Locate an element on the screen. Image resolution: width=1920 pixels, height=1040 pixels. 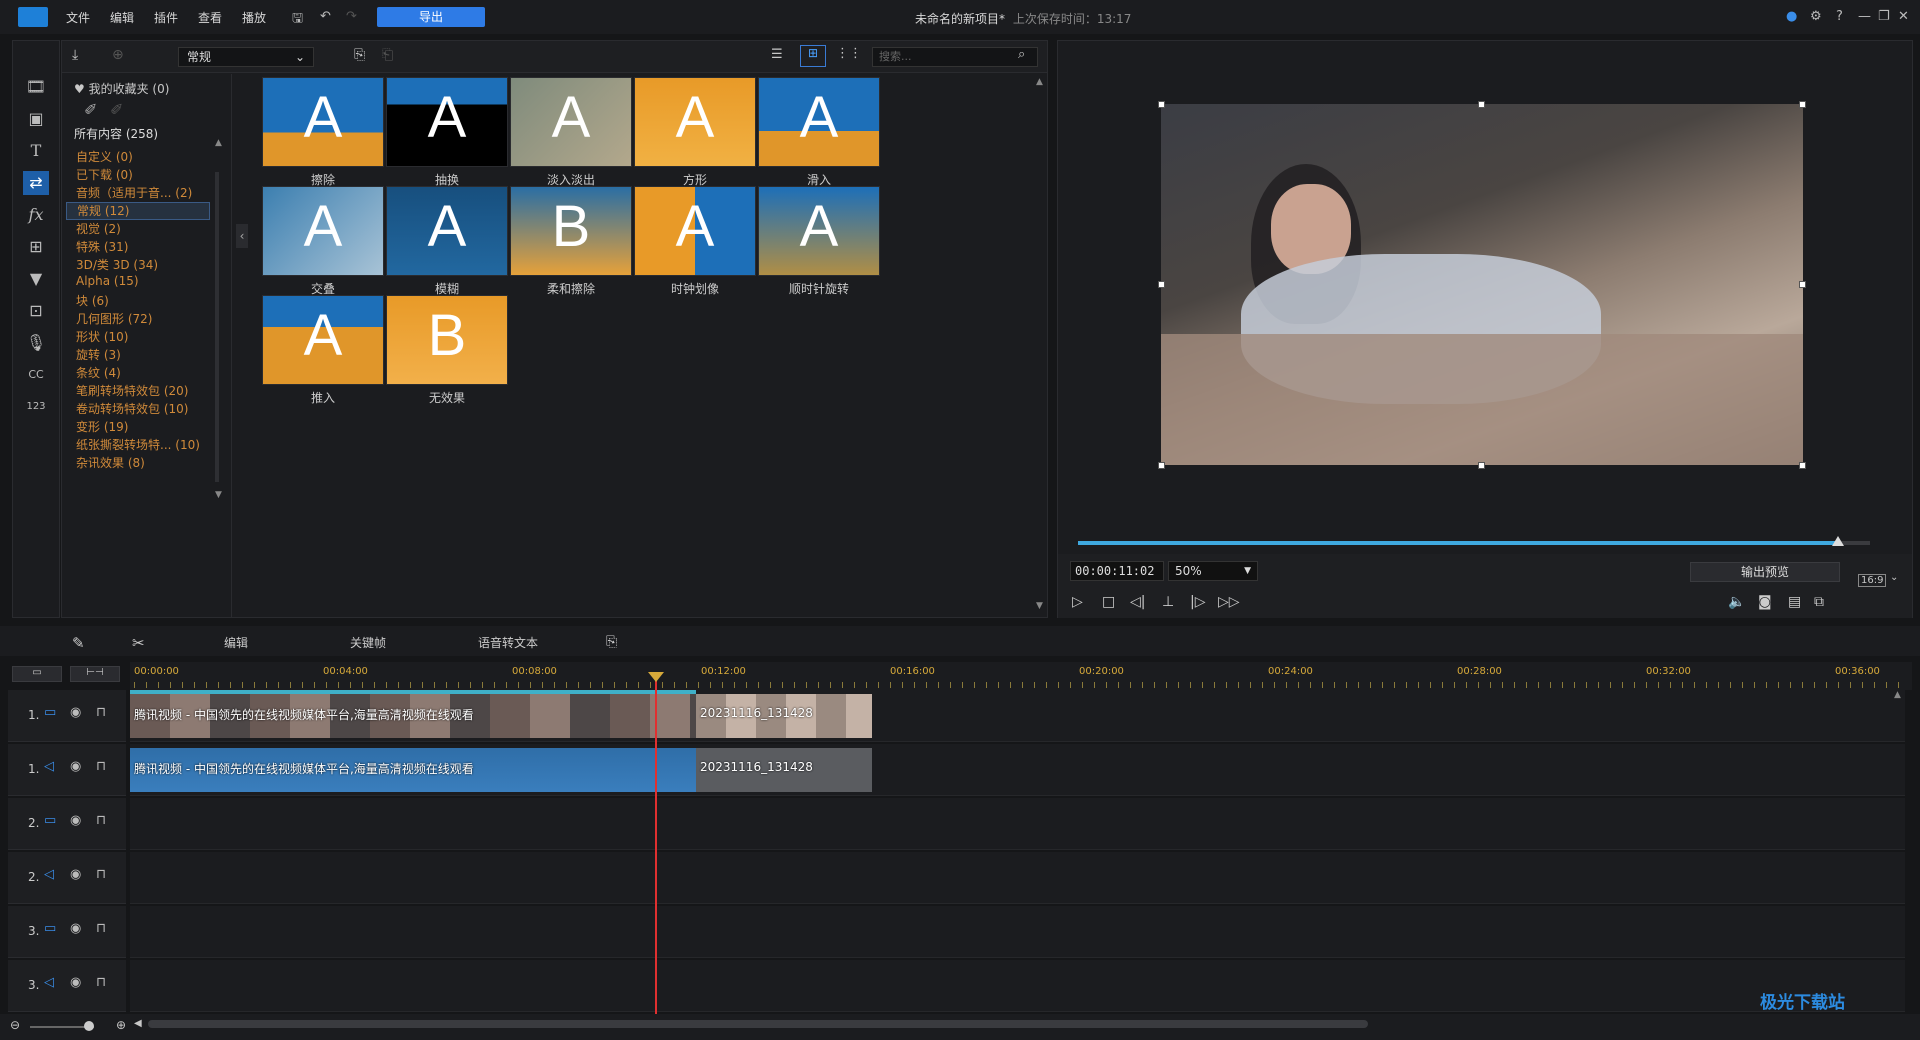
save-icon: 🖫 is located at coordinates (297, 20).